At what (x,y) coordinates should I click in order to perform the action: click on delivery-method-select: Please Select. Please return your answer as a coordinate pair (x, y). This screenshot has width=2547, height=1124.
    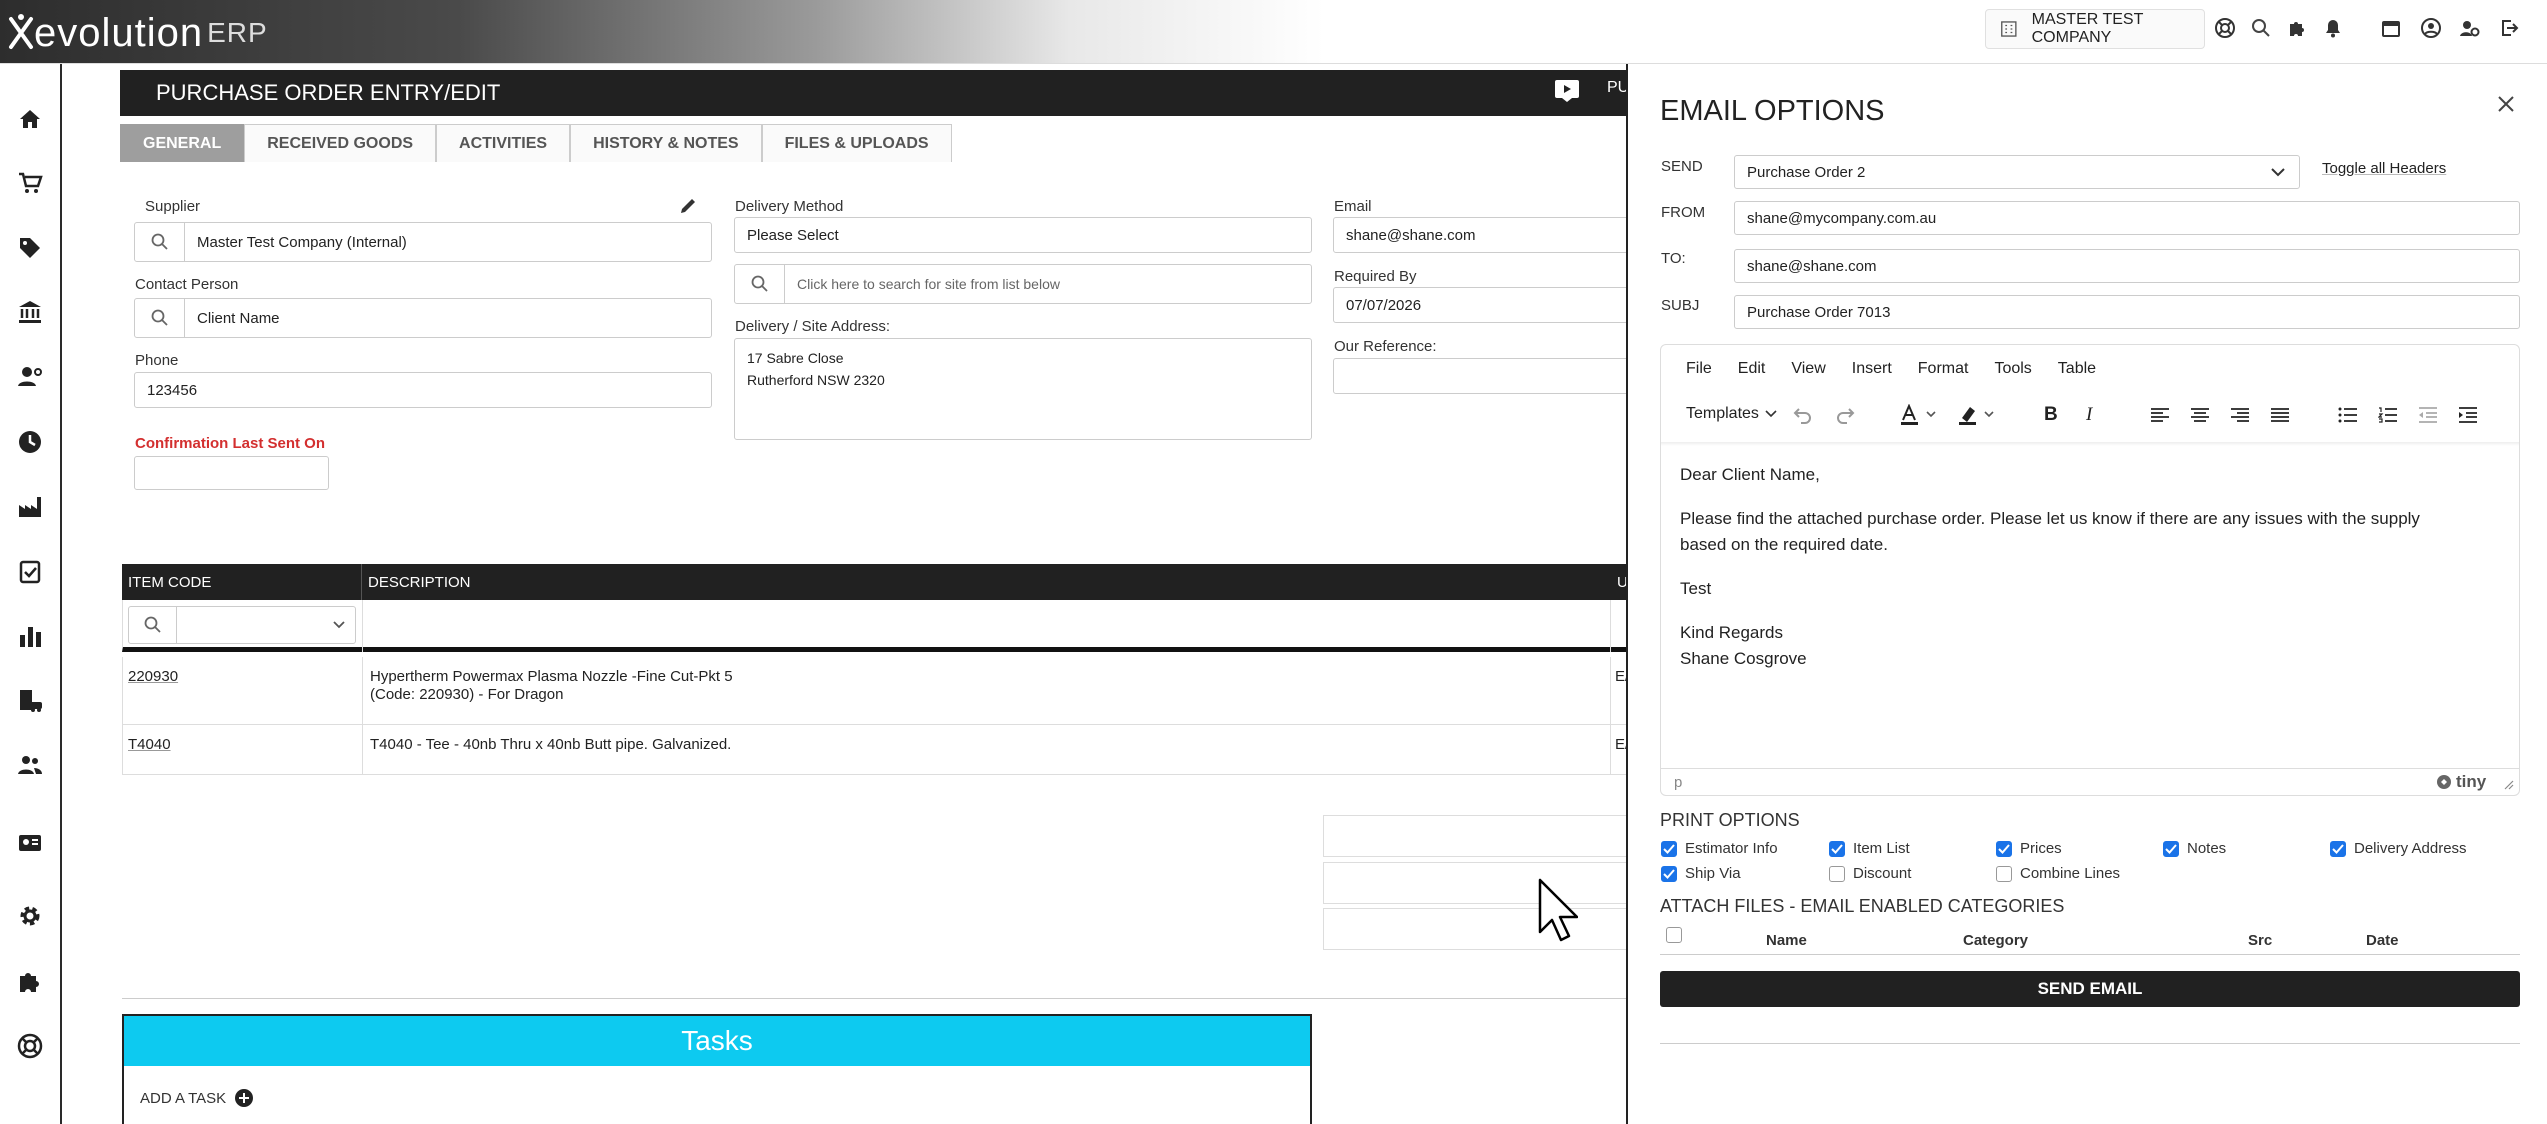
    Looking at the image, I should click on (1023, 235).